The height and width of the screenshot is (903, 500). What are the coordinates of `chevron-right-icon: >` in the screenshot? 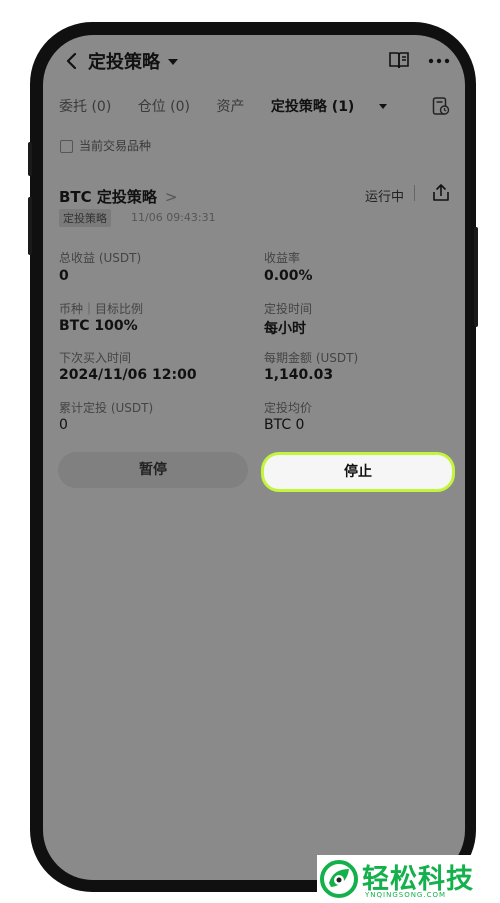 It's located at (171, 197).